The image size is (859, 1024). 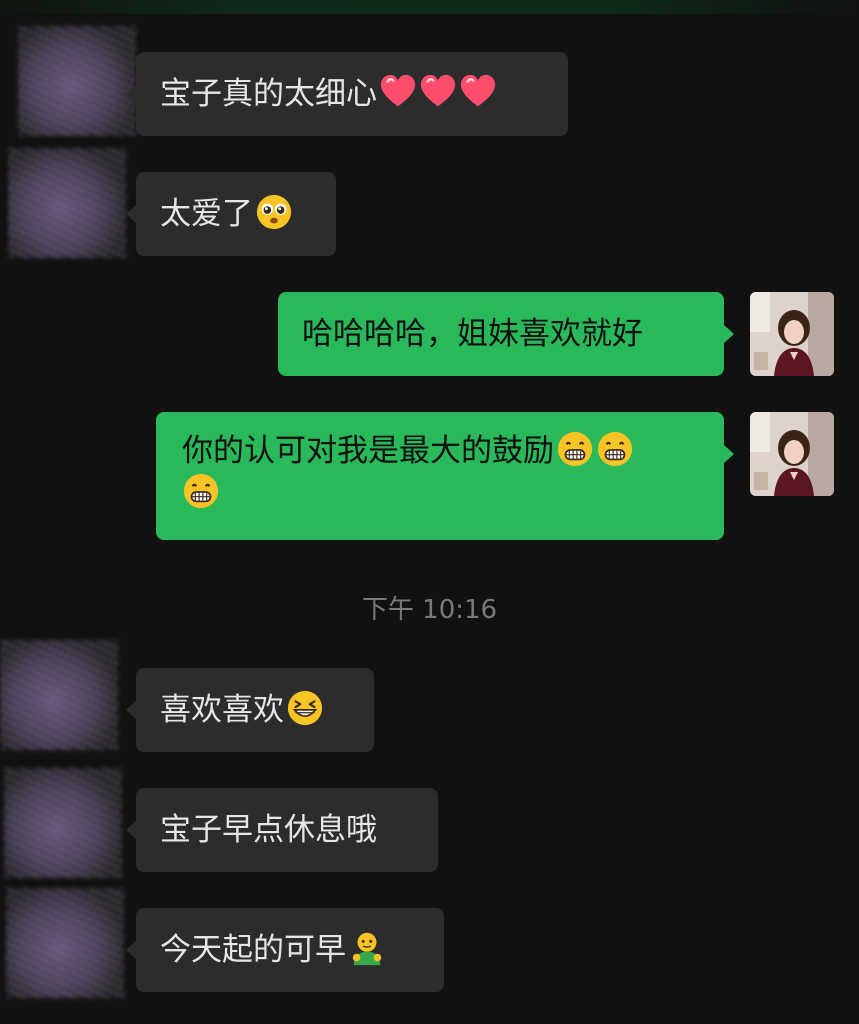 I want to click on grinning-squinting-face-icon, so click(x=305, y=708).